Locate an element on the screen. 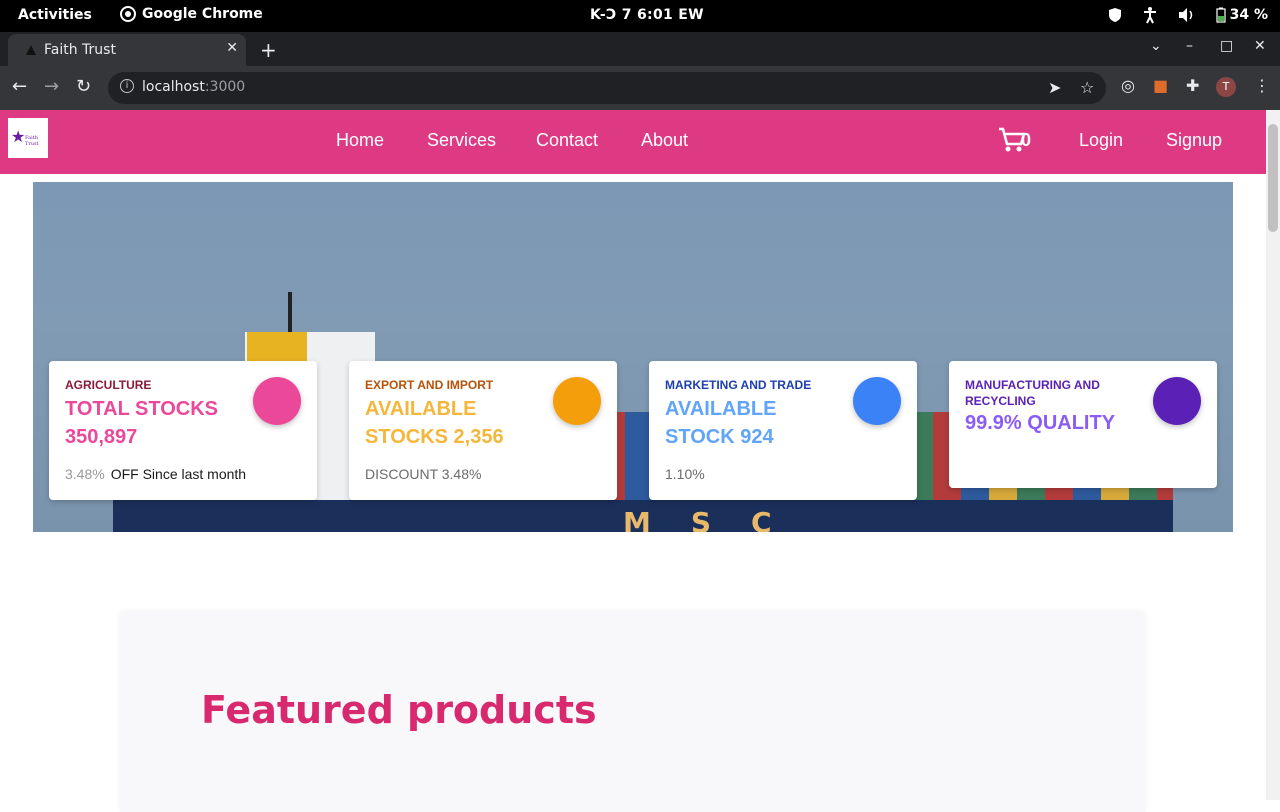 This screenshot has height=812, width=1280. featured-title: Featured products is located at coordinates (399, 710).